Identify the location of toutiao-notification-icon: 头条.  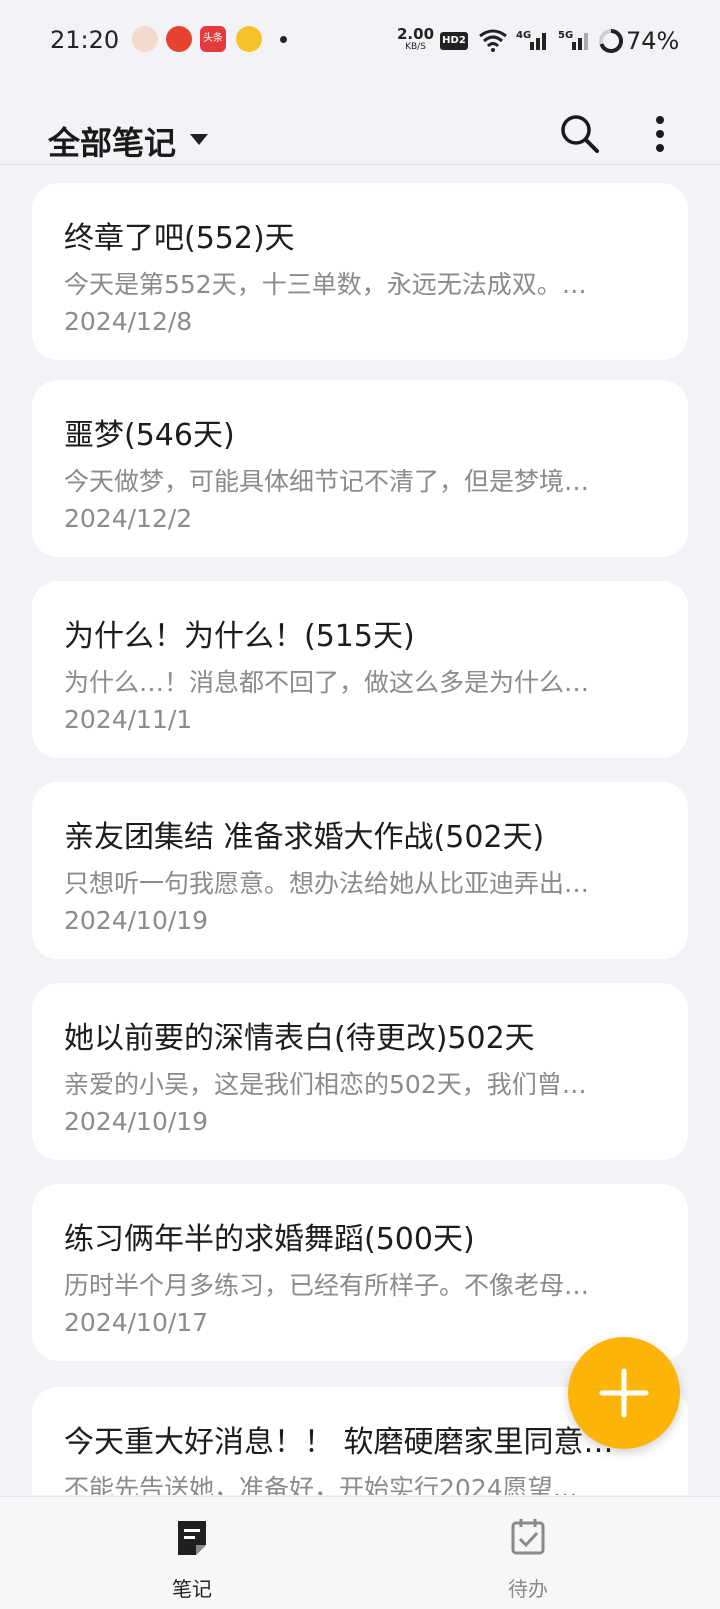
(213, 39).